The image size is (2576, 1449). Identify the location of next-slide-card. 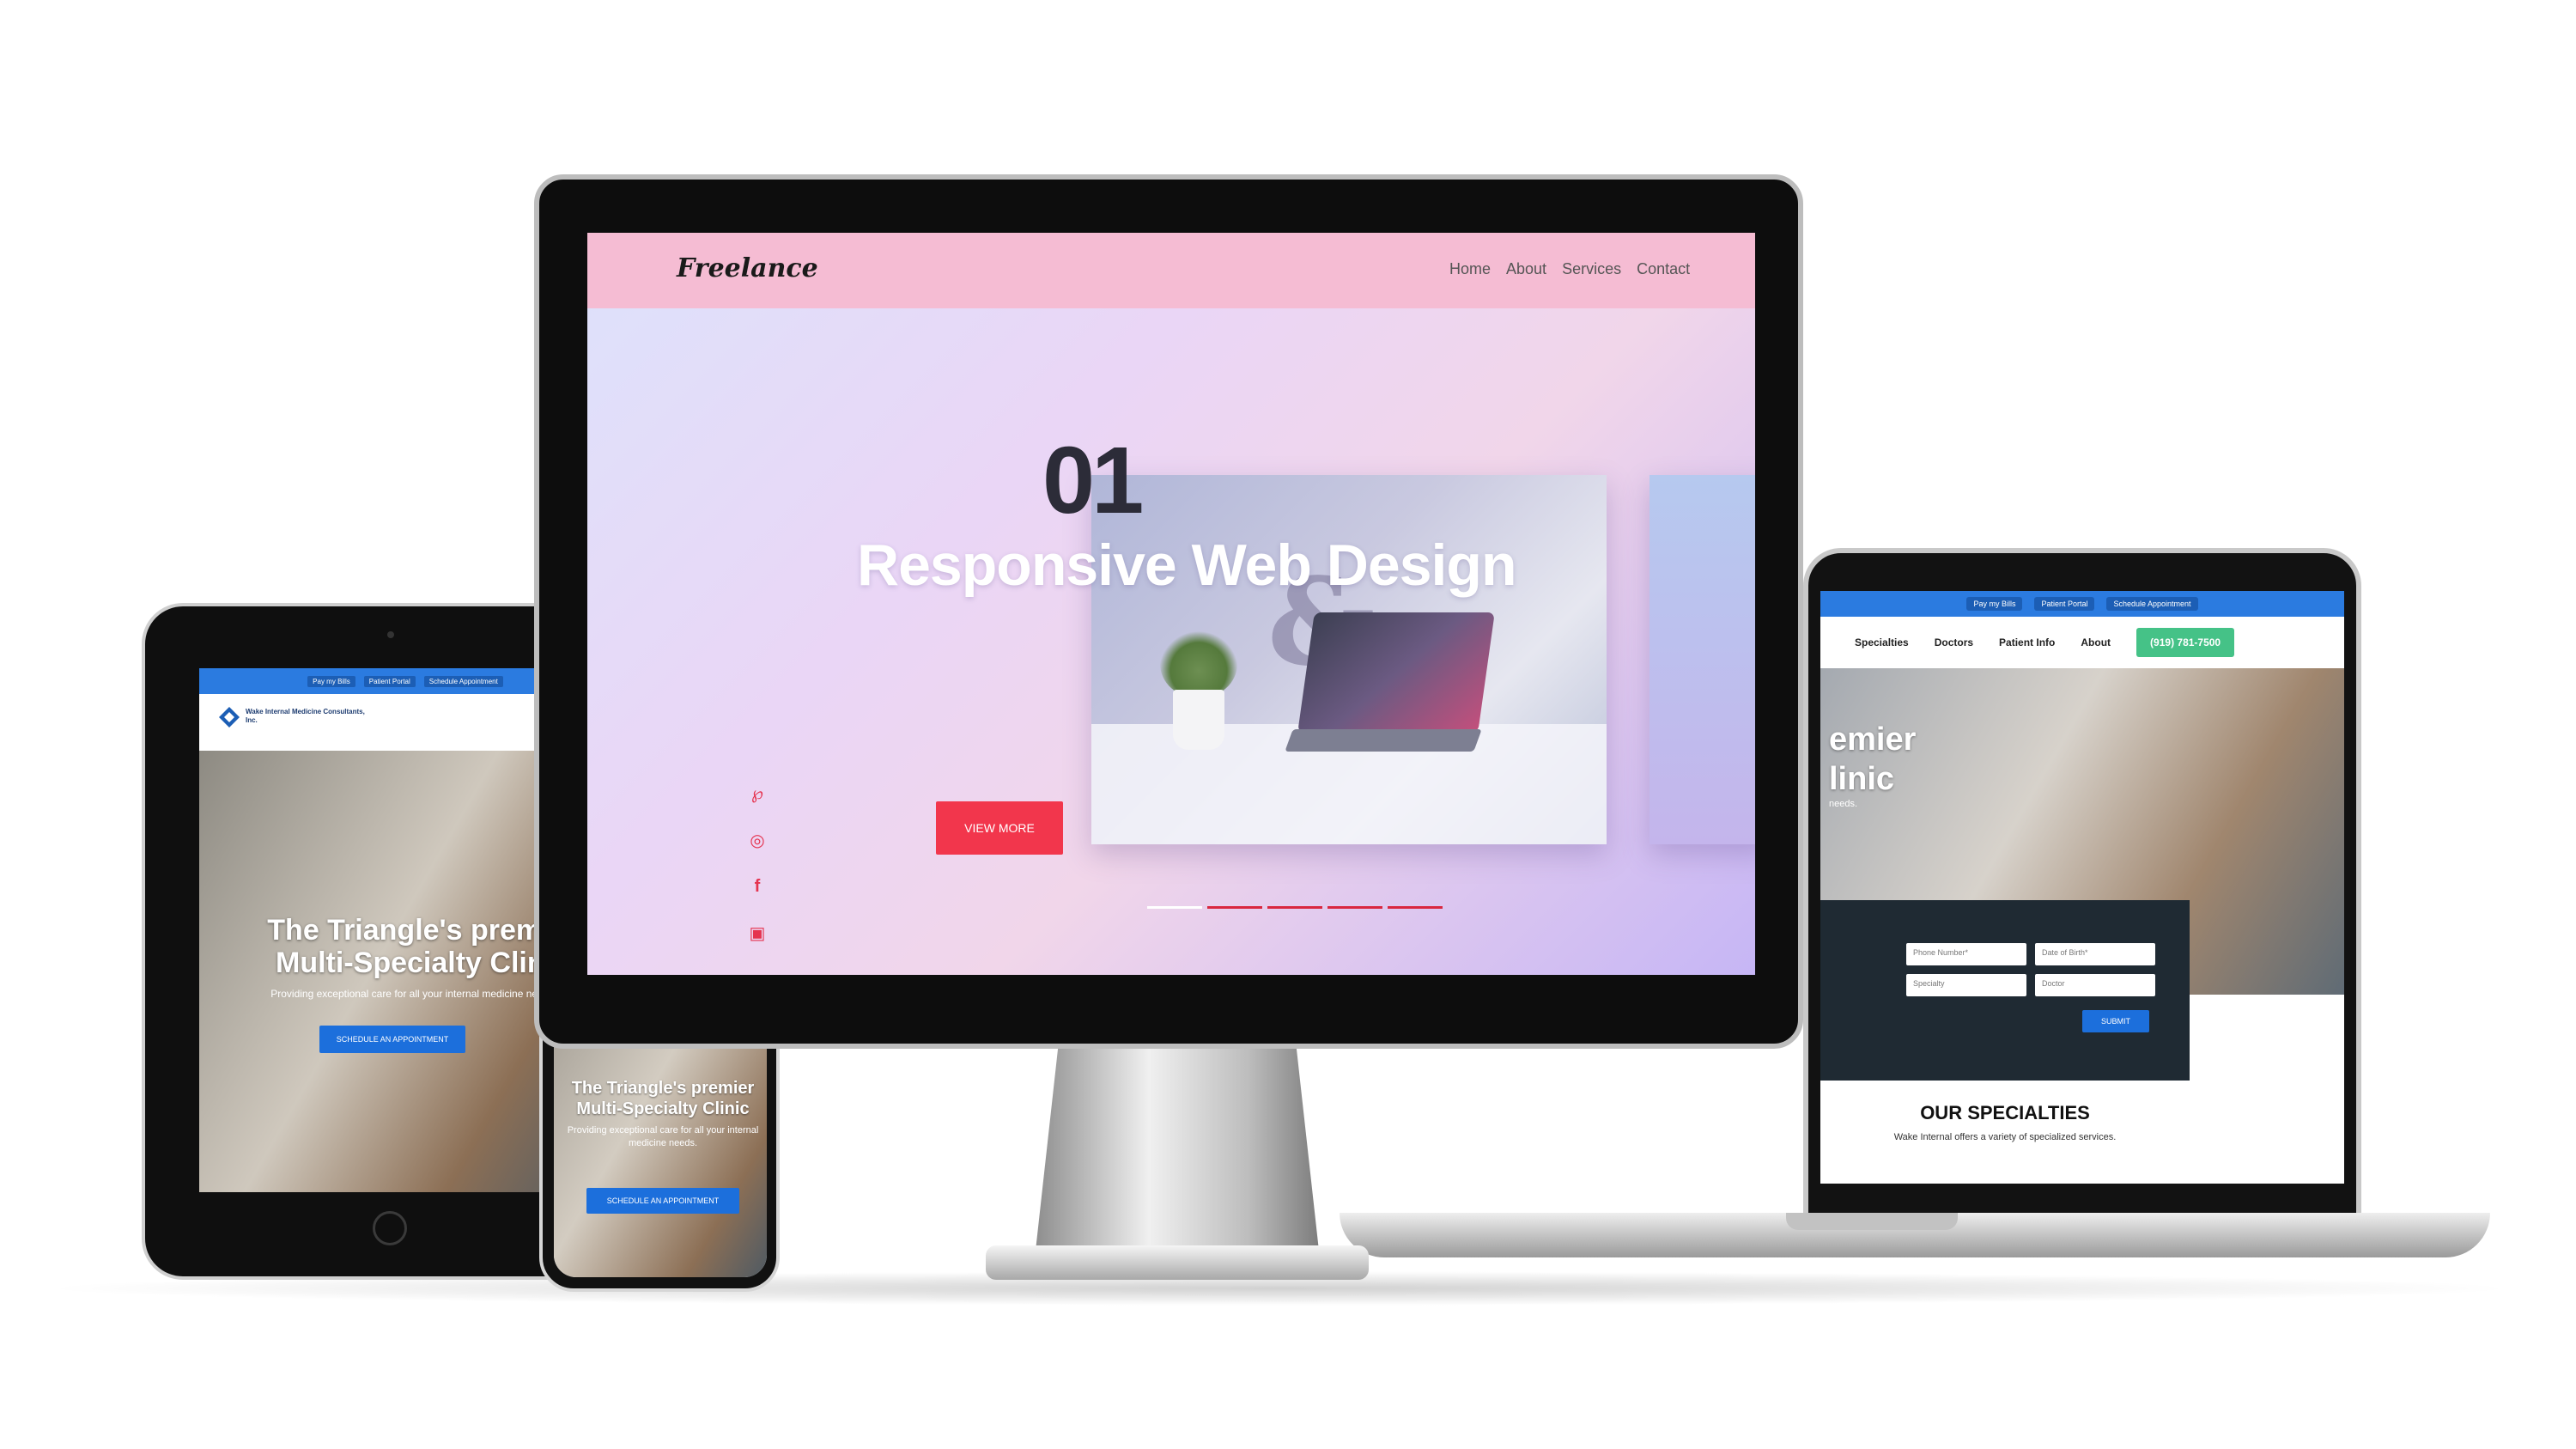
(1702, 659).